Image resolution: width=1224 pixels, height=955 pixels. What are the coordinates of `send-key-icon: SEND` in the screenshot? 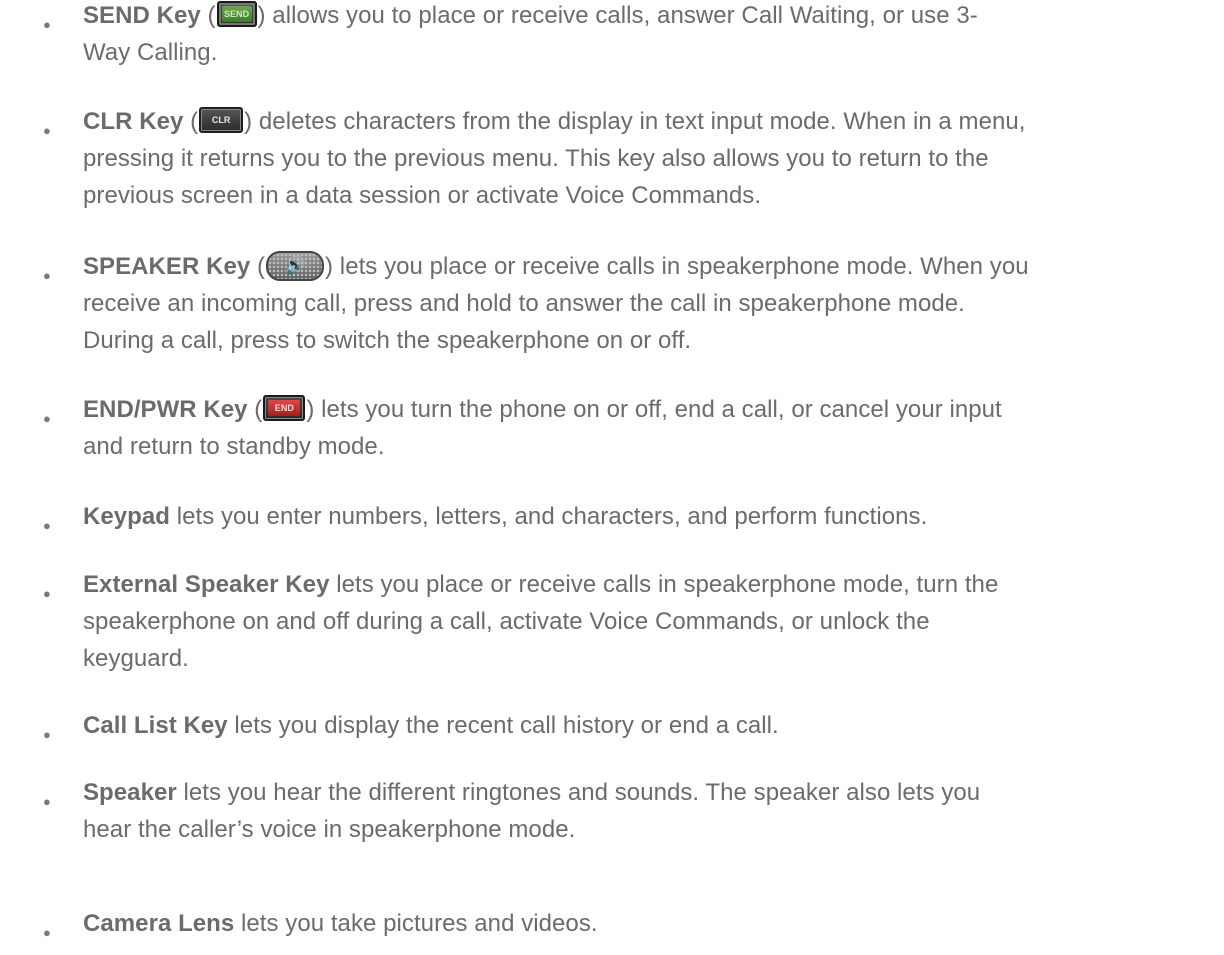 It's located at (236, 14).